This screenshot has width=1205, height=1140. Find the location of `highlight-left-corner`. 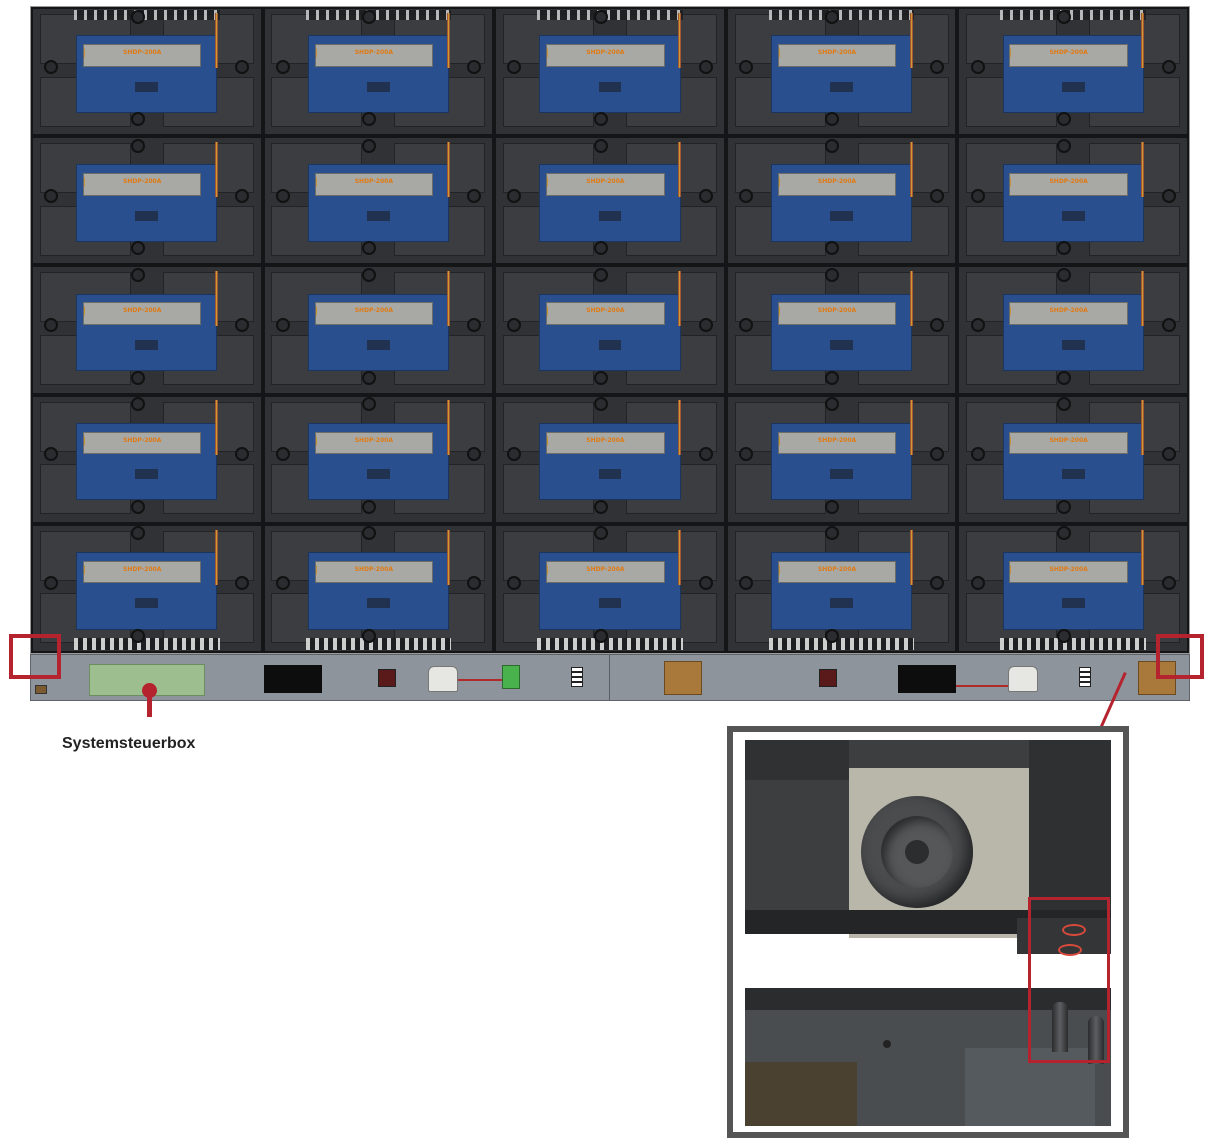

highlight-left-corner is located at coordinates (35, 656).